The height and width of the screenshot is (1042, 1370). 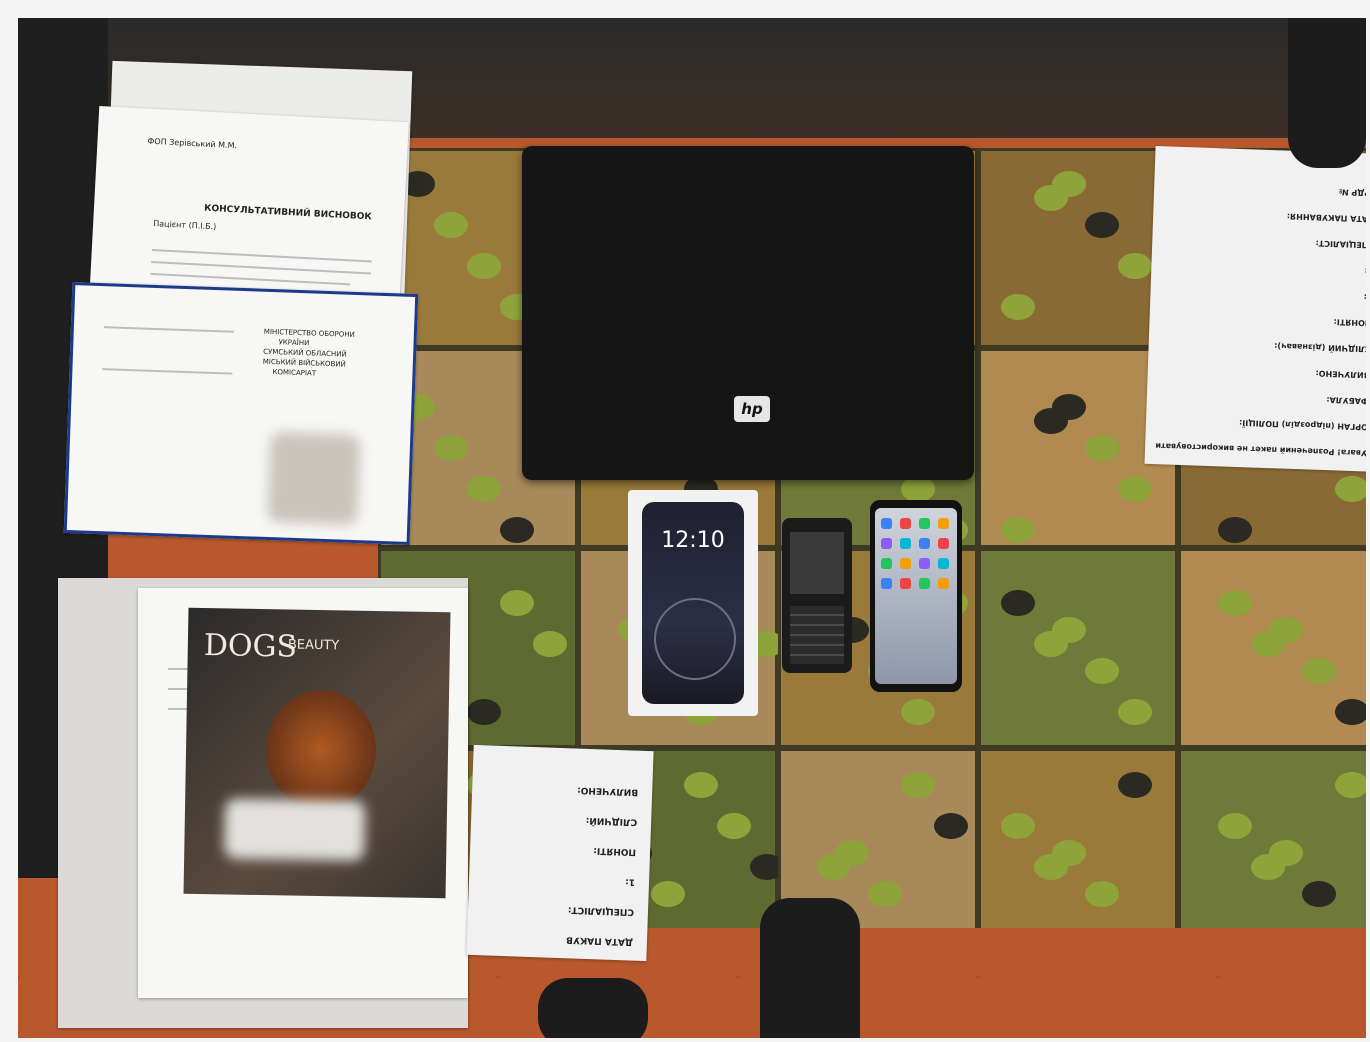 What do you see at coordinates (294, 343) in the screenshot?
I see `card-line2: УКРАЇНИ` at bounding box center [294, 343].